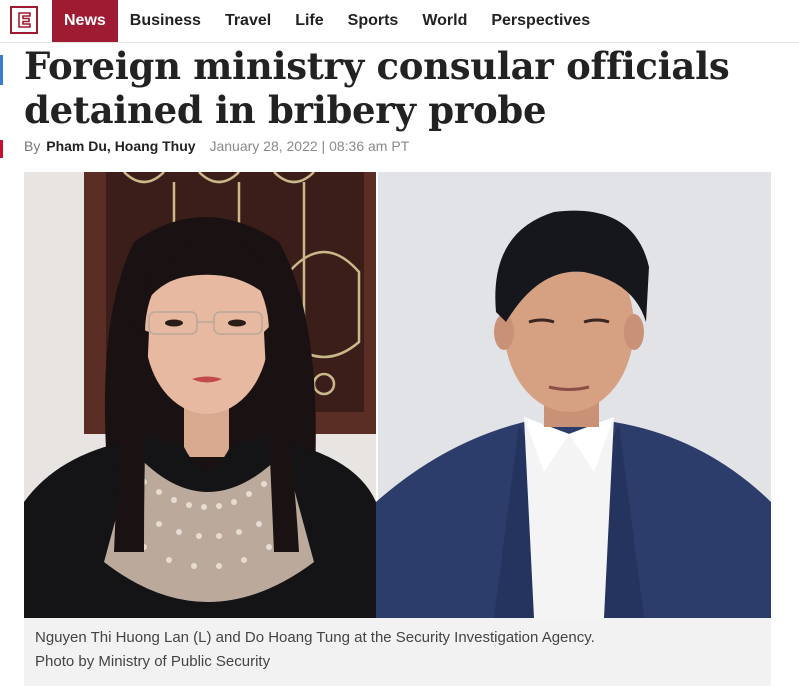 This screenshot has width=799, height=690. I want to click on caption-line-2: Photo by Ministry of Public Security, so click(153, 661).